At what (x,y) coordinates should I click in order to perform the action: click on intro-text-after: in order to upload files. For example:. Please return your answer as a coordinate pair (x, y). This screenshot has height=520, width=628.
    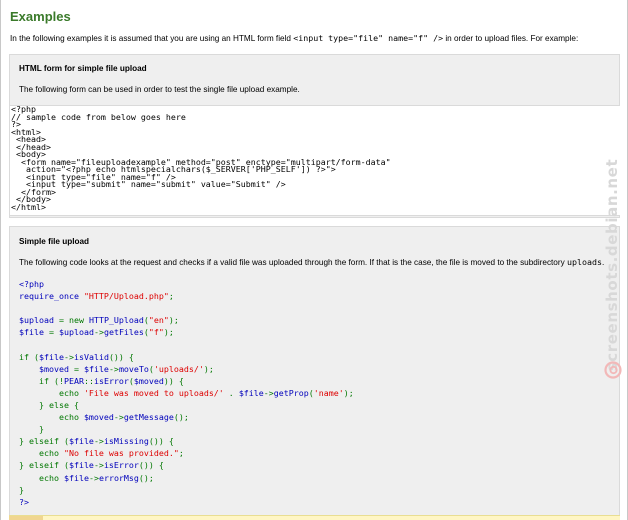
    Looking at the image, I should click on (511, 38).